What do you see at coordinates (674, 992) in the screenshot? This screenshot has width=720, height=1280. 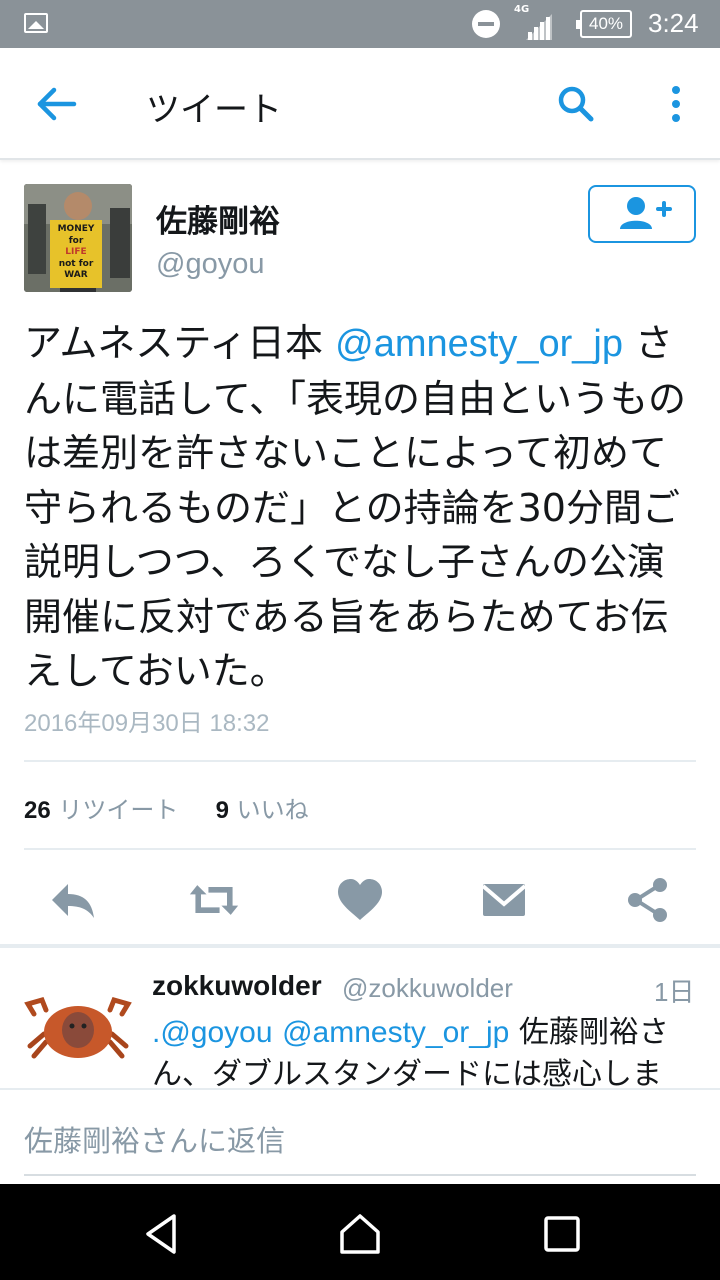 I see `reply-timestamp: 1日` at bounding box center [674, 992].